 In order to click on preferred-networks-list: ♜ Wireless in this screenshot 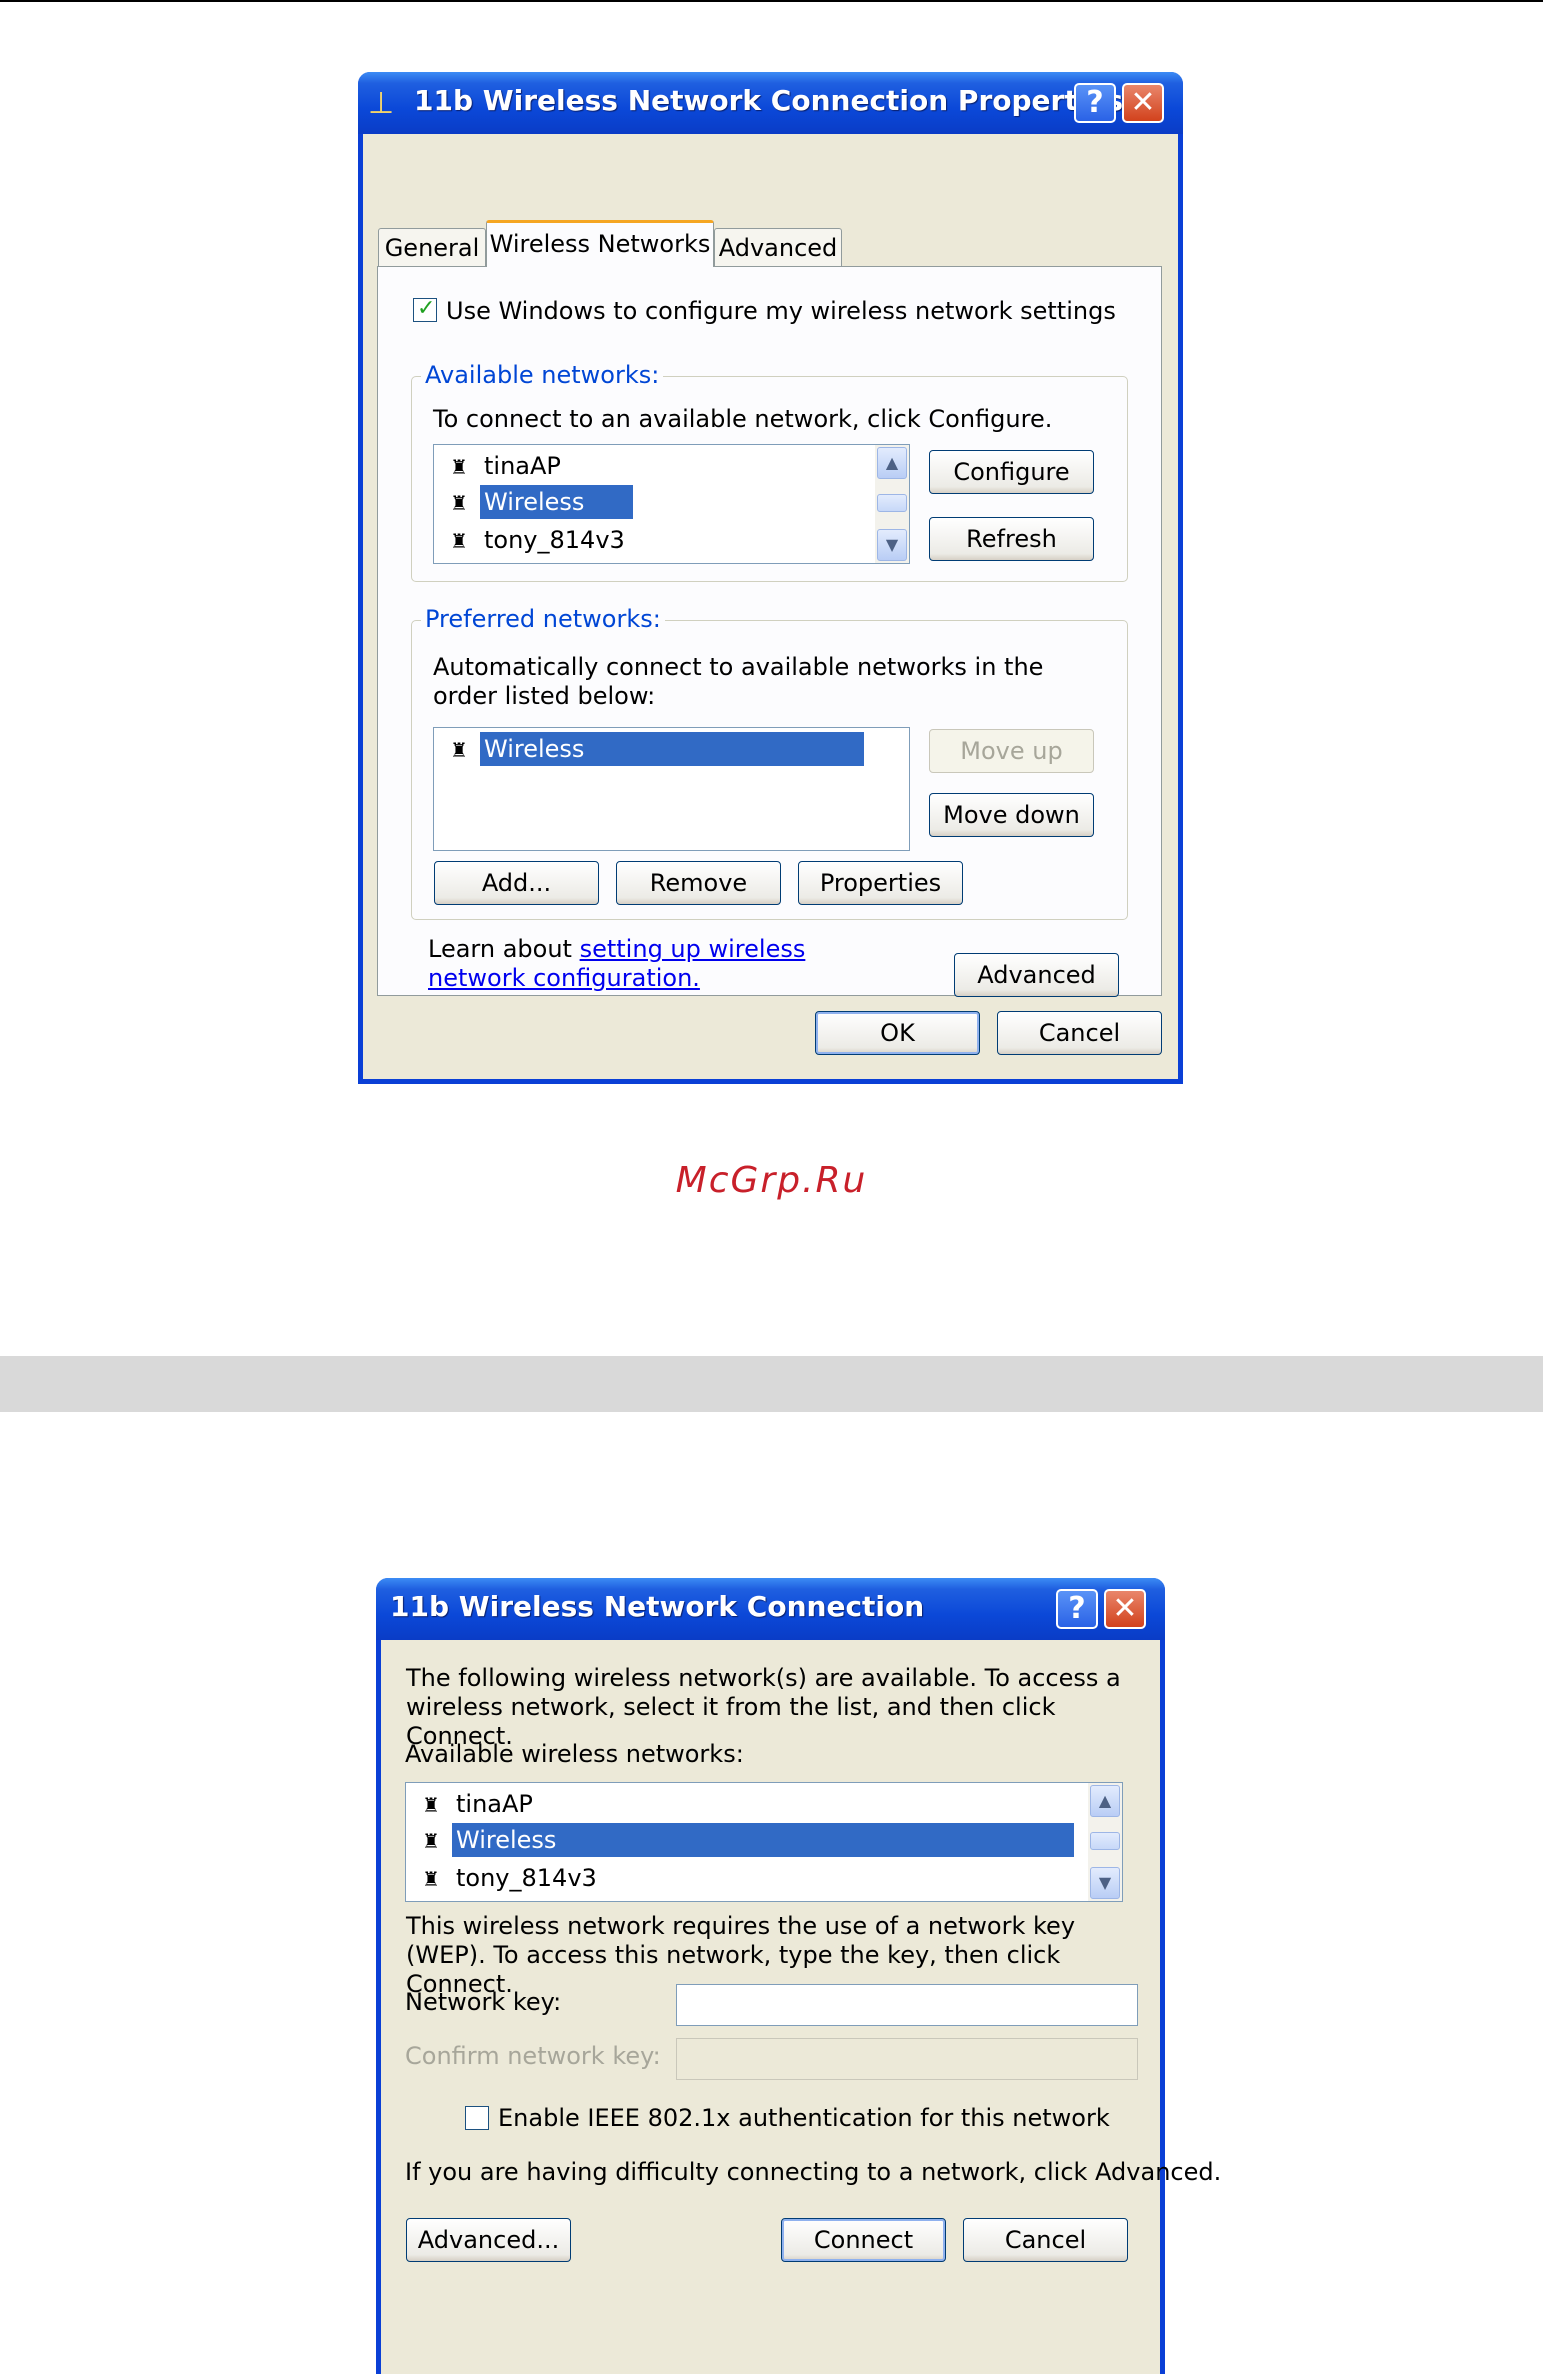, I will do `click(671, 789)`.